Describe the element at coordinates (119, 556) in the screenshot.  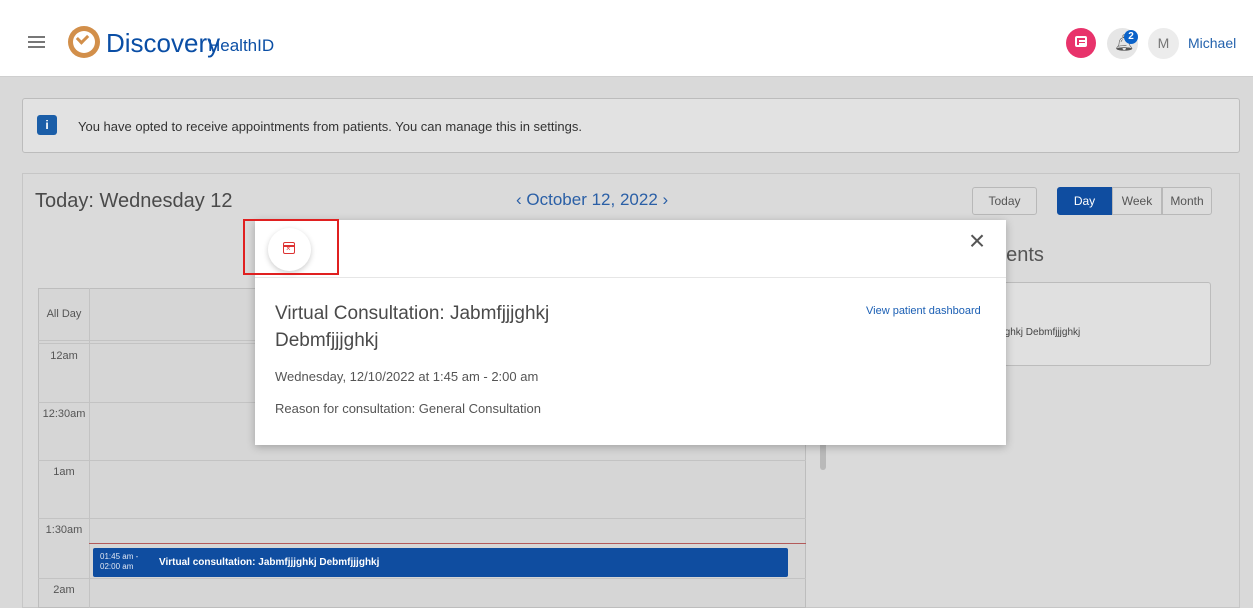
I see `event-time-start: 01:45 am -` at that location.